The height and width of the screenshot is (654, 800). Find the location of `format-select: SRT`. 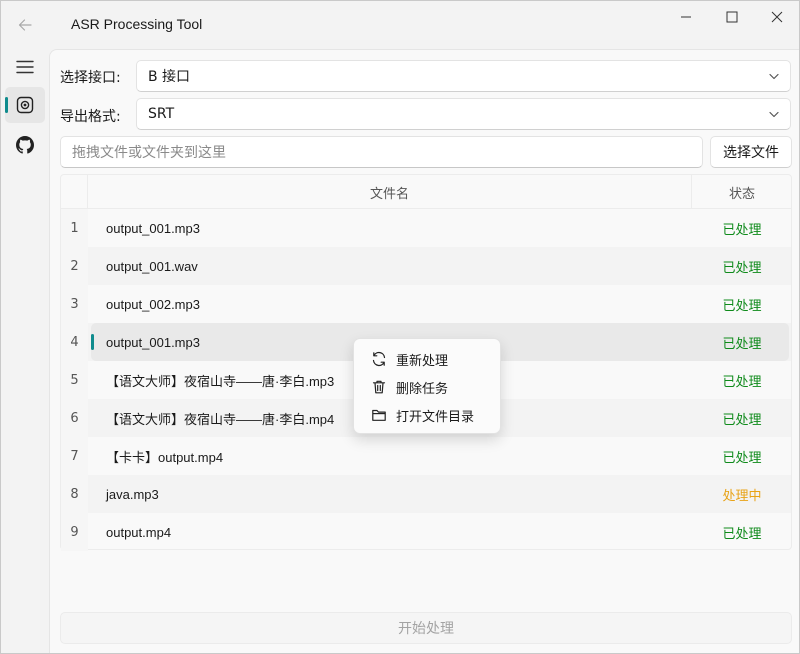

format-select: SRT is located at coordinates (463, 114).